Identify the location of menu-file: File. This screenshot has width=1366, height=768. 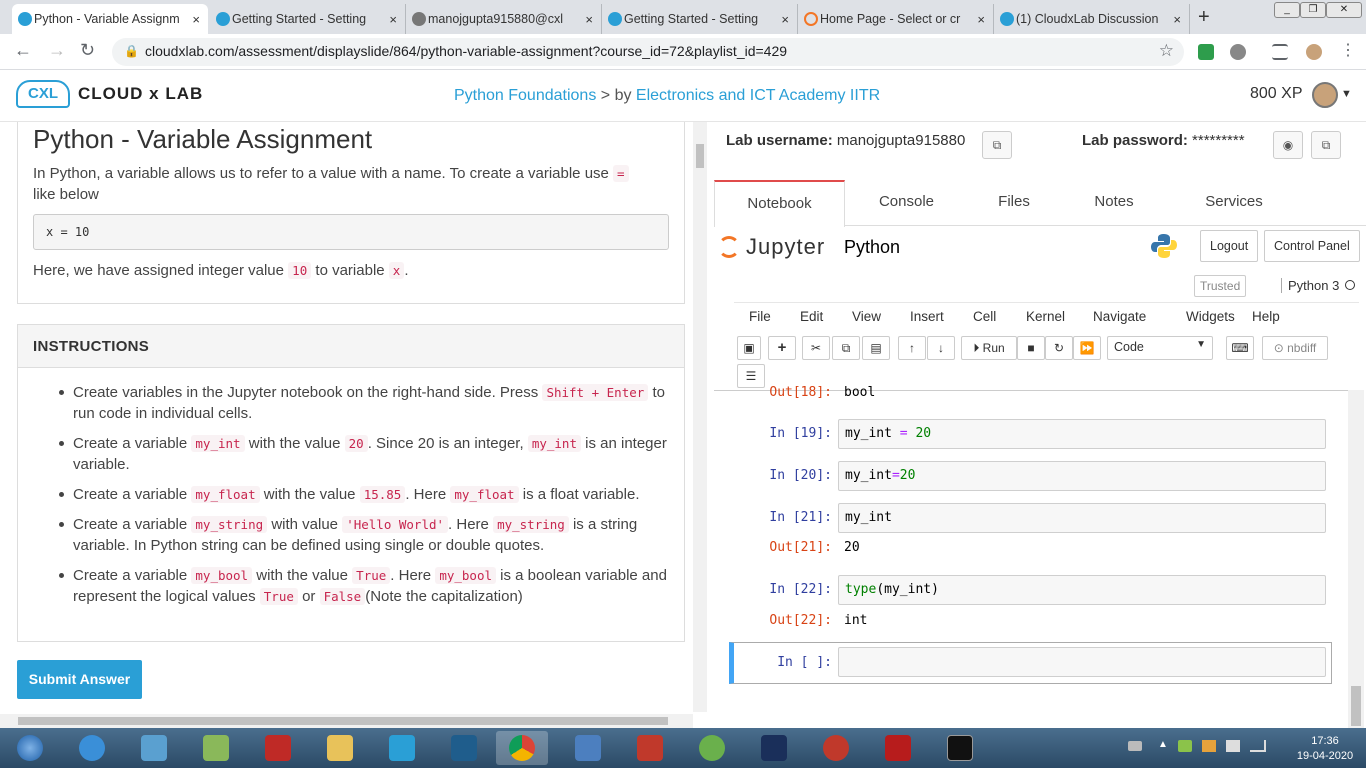
(760, 316).